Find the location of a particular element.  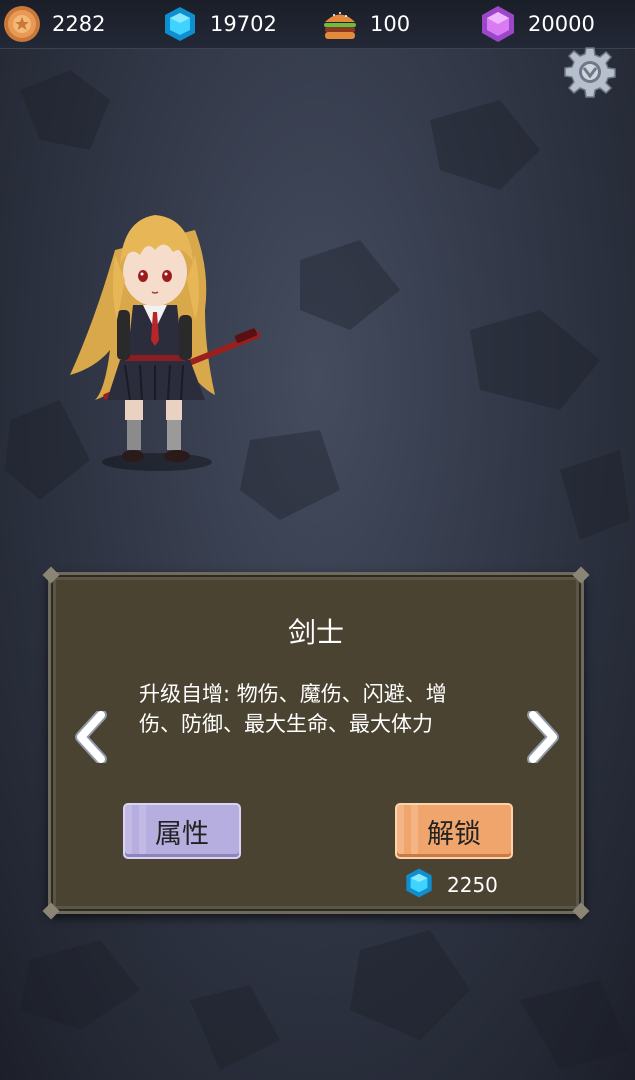

attributes-button: 属性 is located at coordinates (182, 831).